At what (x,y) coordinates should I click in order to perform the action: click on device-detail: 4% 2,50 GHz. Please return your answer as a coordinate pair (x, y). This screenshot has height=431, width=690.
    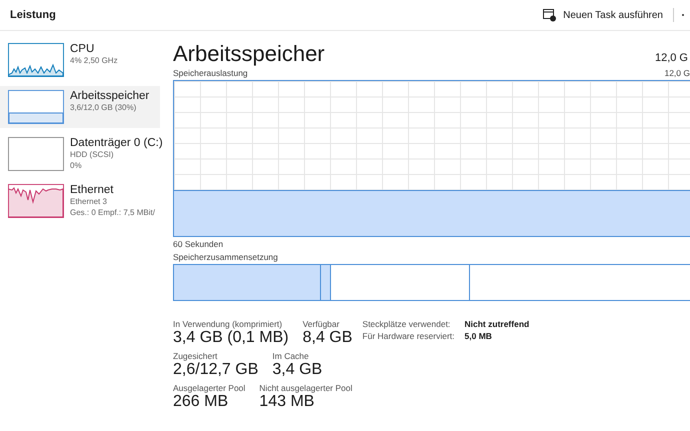
    Looking at the image, I should click on (94, 60).